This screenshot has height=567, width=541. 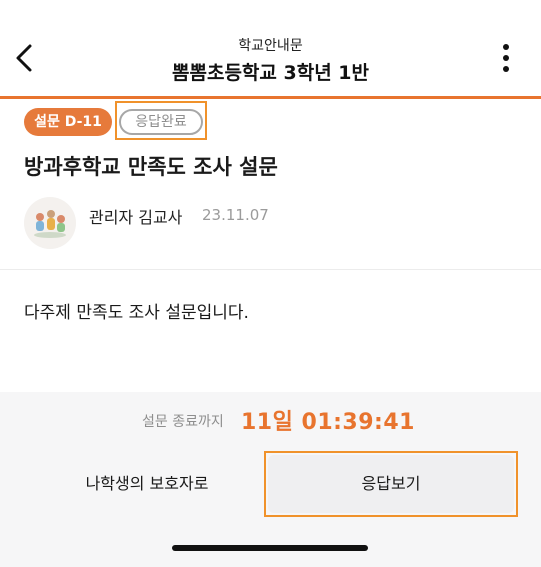 What do you see at coordinates (136, 313) in the screenshot?
I see `survey-description: 다주제 만족도 조사 설문입니다.` at bounding box center [136, 313].